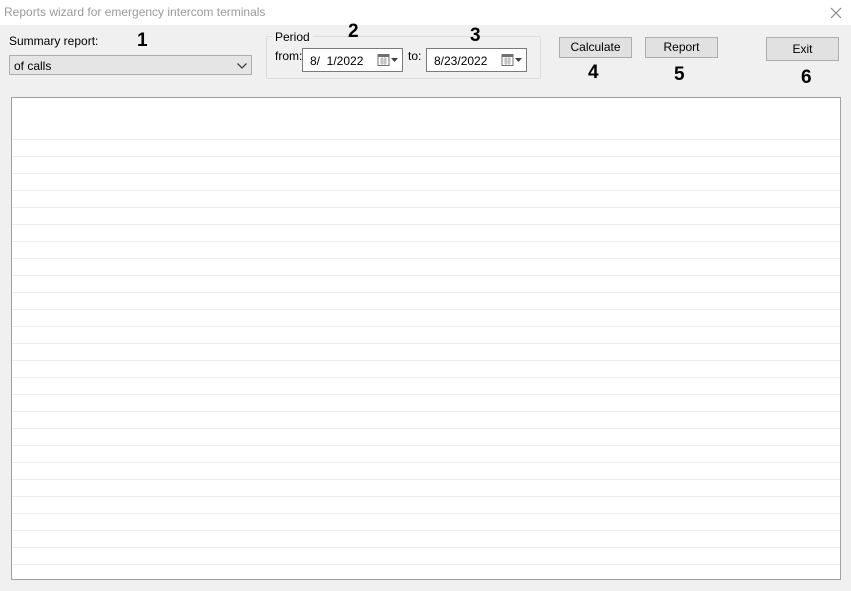  I want to click on callout-3: 3, so click(475, 35).